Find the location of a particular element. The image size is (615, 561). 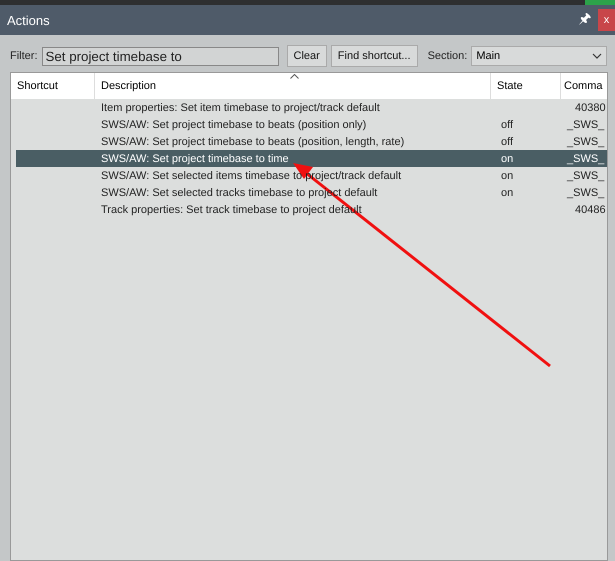

description-cell-text: SWS/AW: Set project timebase to beats (position only) is located at coordinates (234, 124).